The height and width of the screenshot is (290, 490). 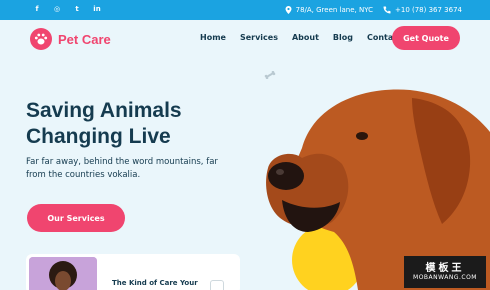 What do you see at coordinates (334, 10) in the screenshot?
I see `address-text: 78/A, Green lane, NYC` at bounding box center [334, 10].